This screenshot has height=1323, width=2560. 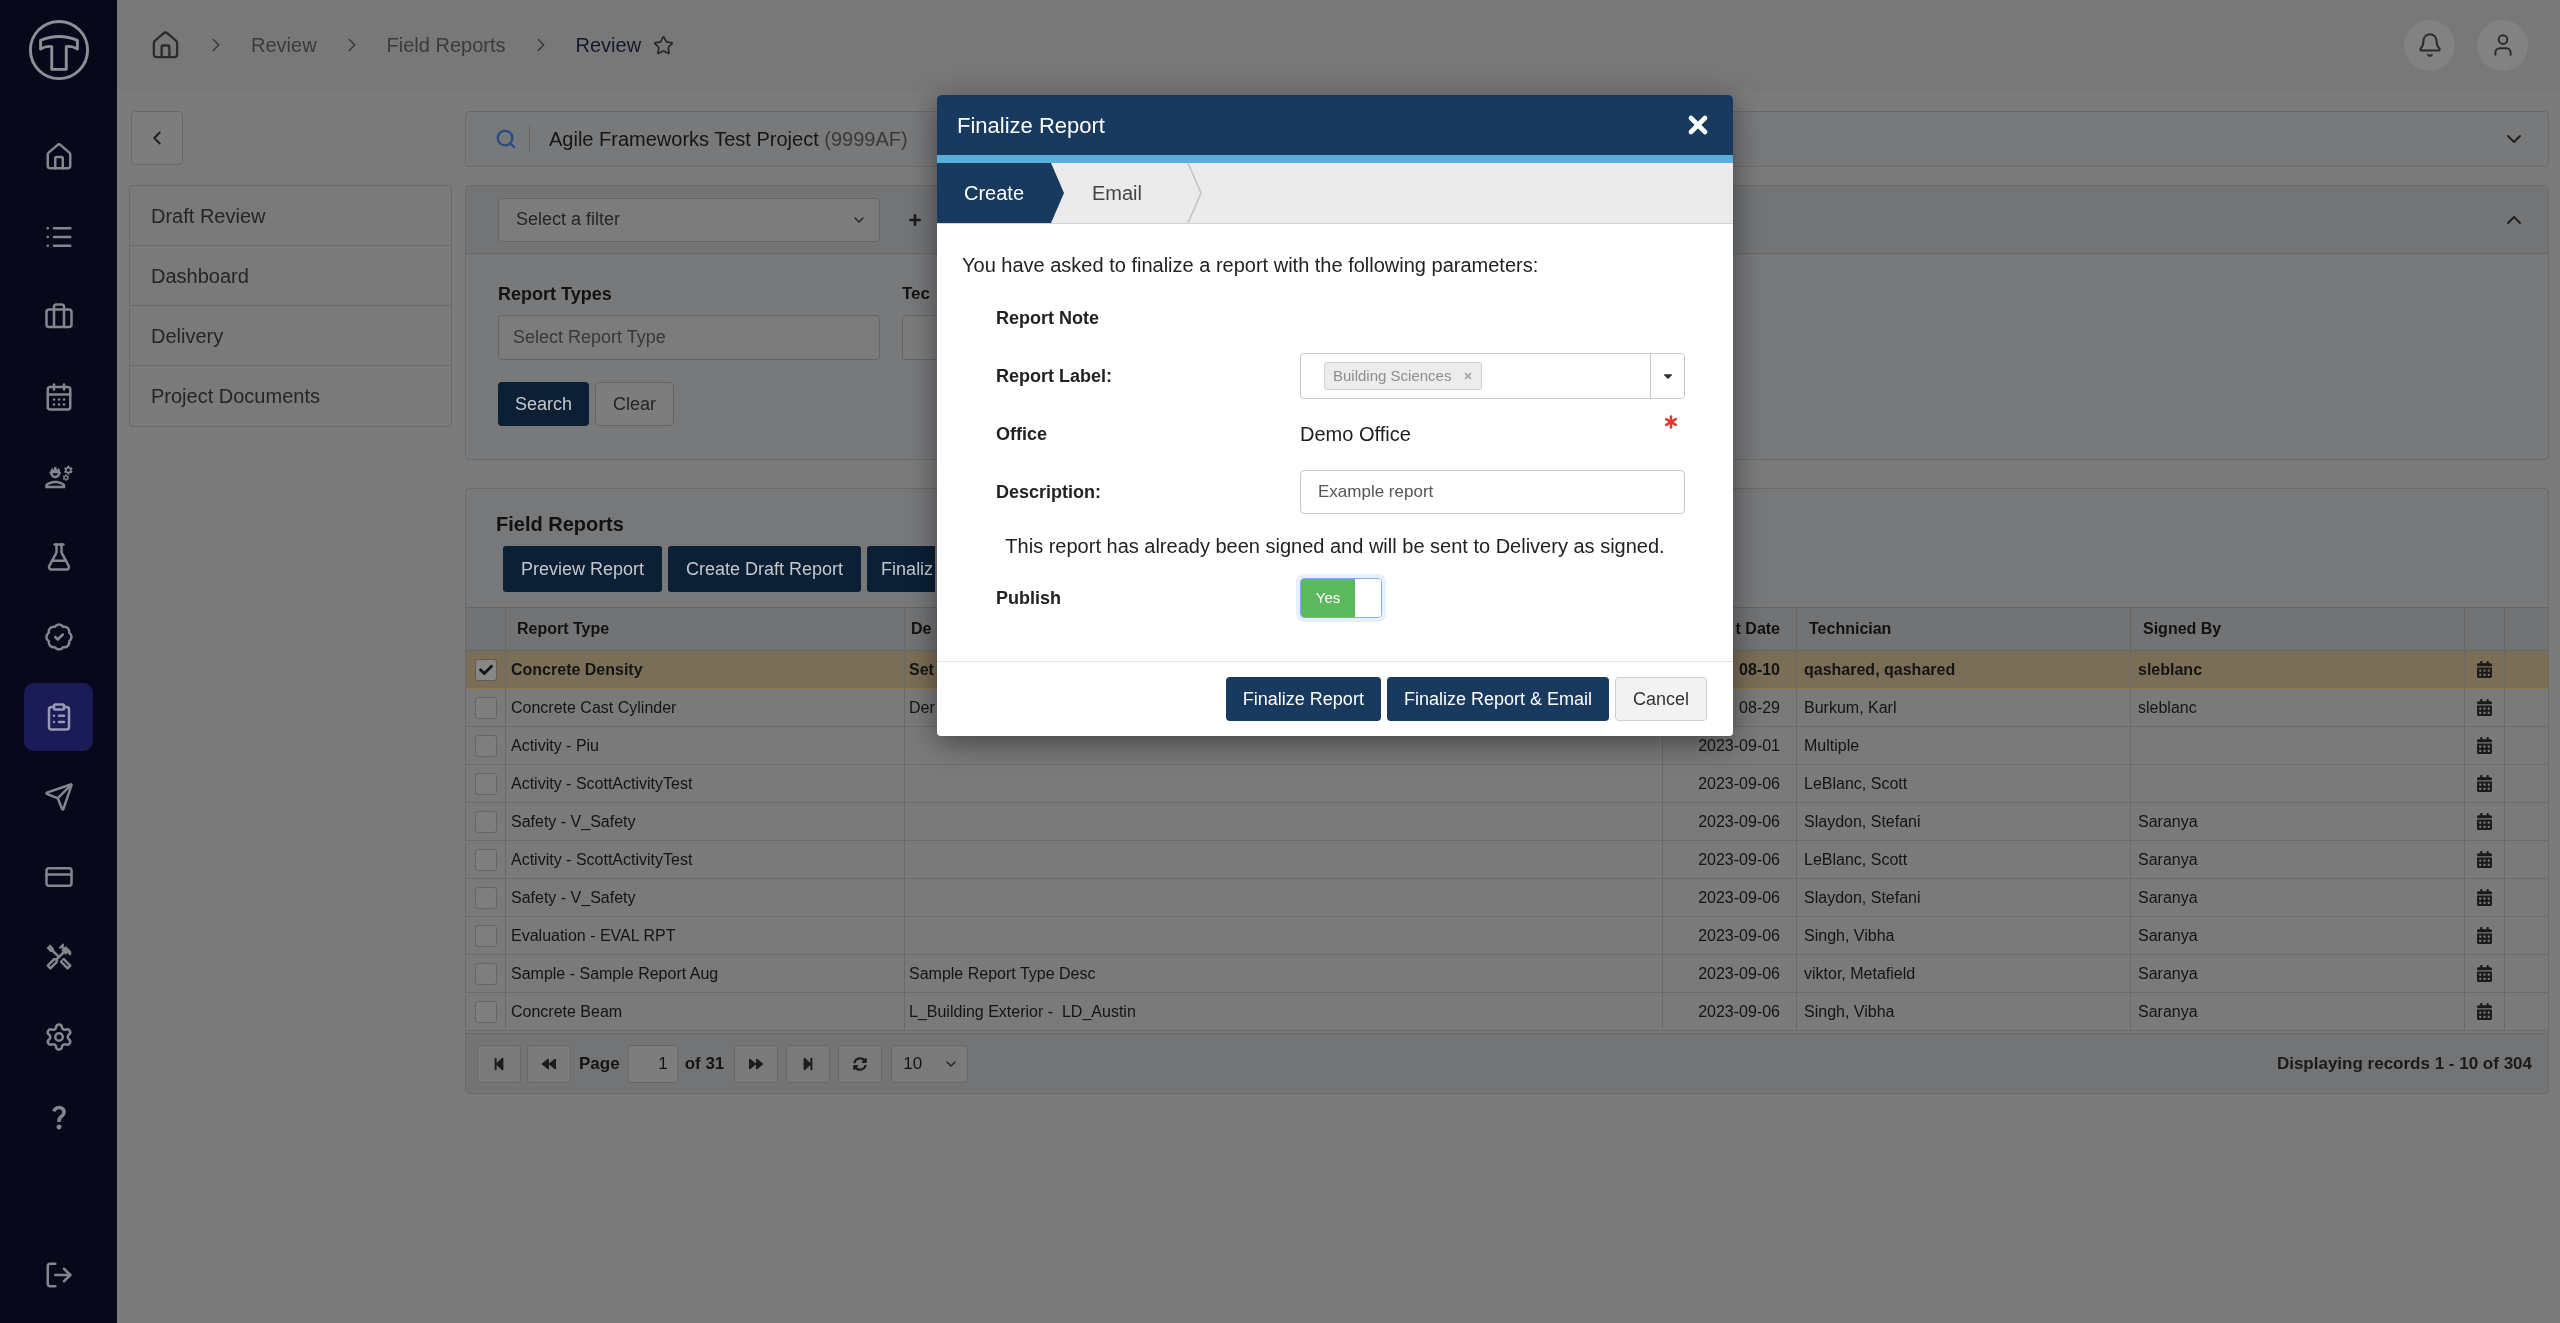 What do you see at coordinates (1250, 265) in the screenshot?
I see `dialog-intro: You have asked to finalize a report with the following parameters:` at bounding box center [1250, 265].